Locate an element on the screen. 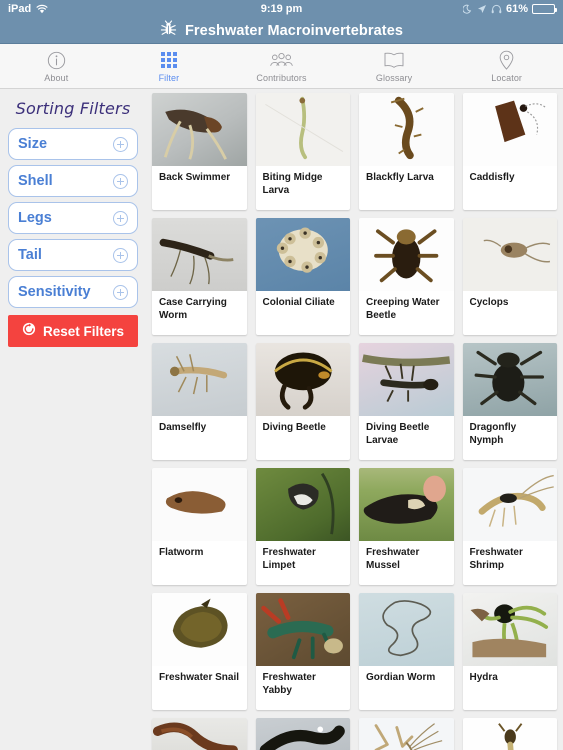 Image resolution: width=563 pixels, height=750 pixels. species-card: Freshwater Limpet is located at coordinates (302, 526).